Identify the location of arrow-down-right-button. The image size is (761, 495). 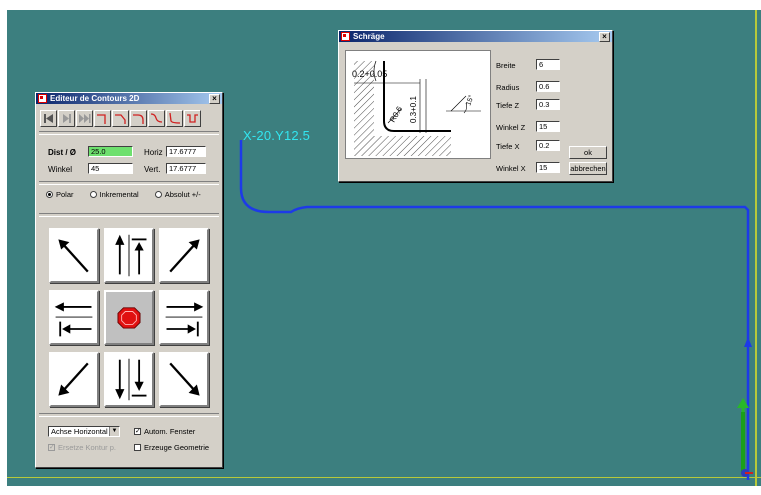
(184, 379).